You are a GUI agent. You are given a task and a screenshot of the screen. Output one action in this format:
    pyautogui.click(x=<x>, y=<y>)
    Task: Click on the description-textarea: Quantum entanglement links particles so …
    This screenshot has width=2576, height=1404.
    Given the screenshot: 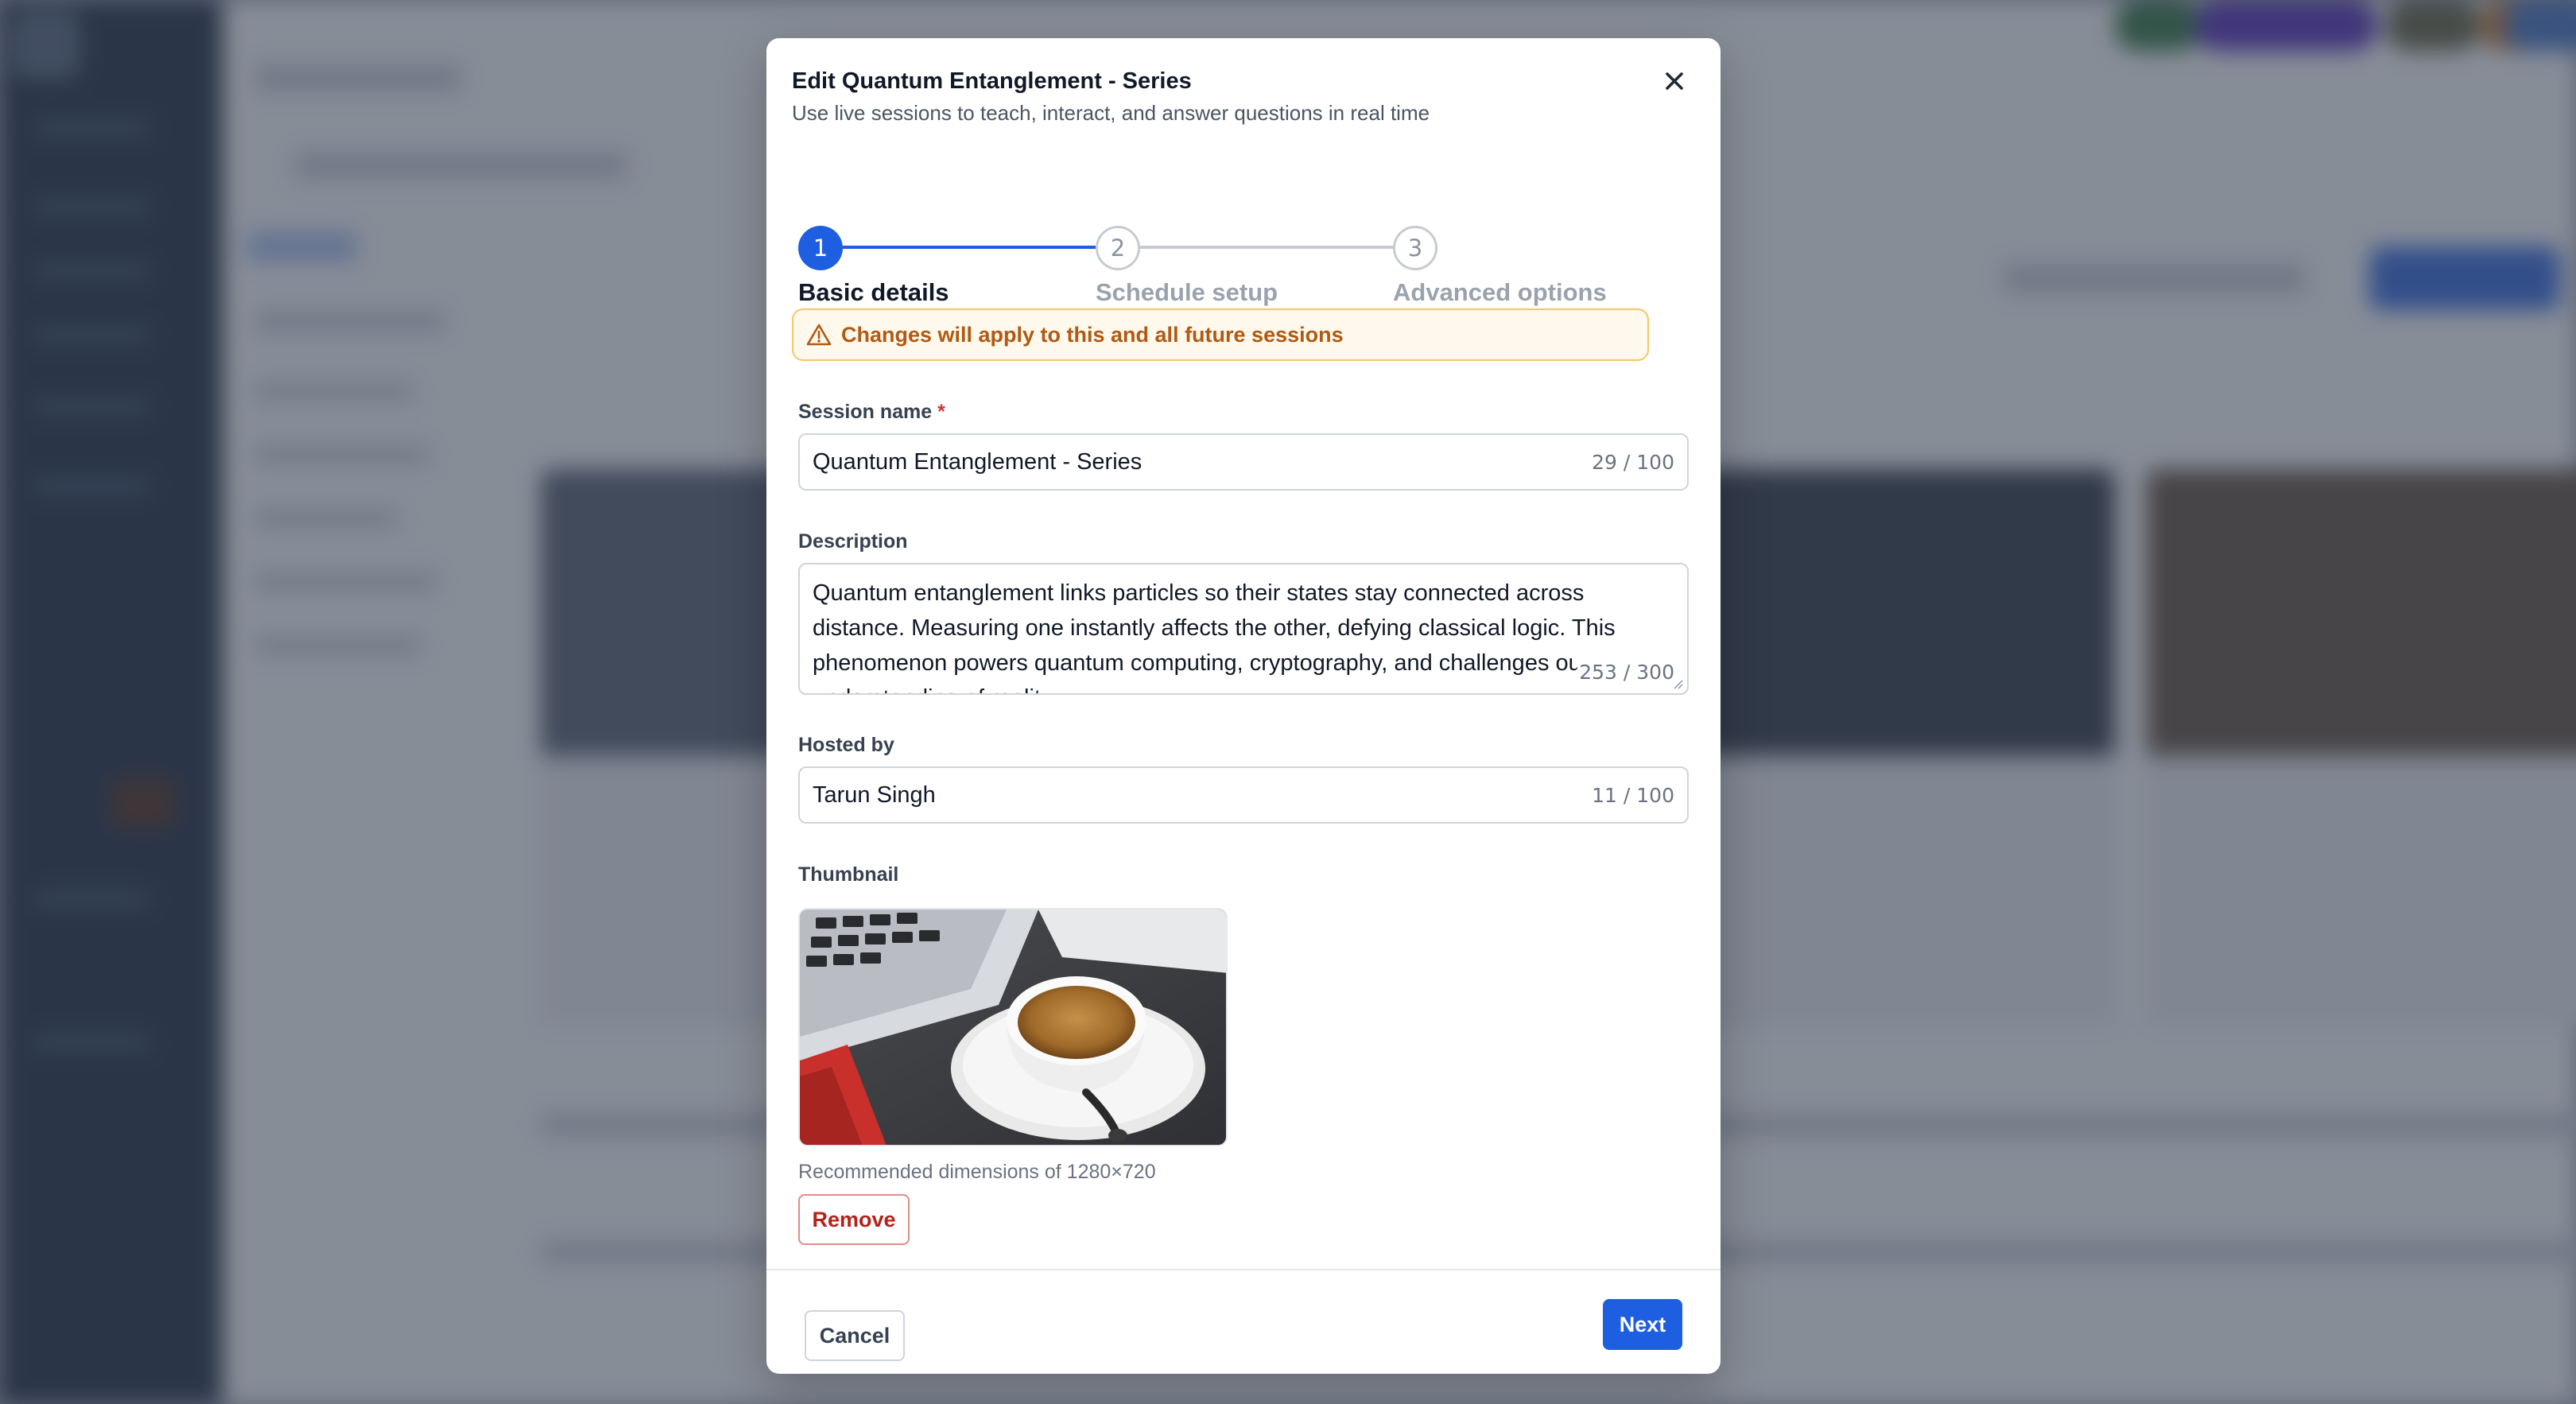 What is the action you would take?
    pyautogui.click(x=1244, y=629)
    